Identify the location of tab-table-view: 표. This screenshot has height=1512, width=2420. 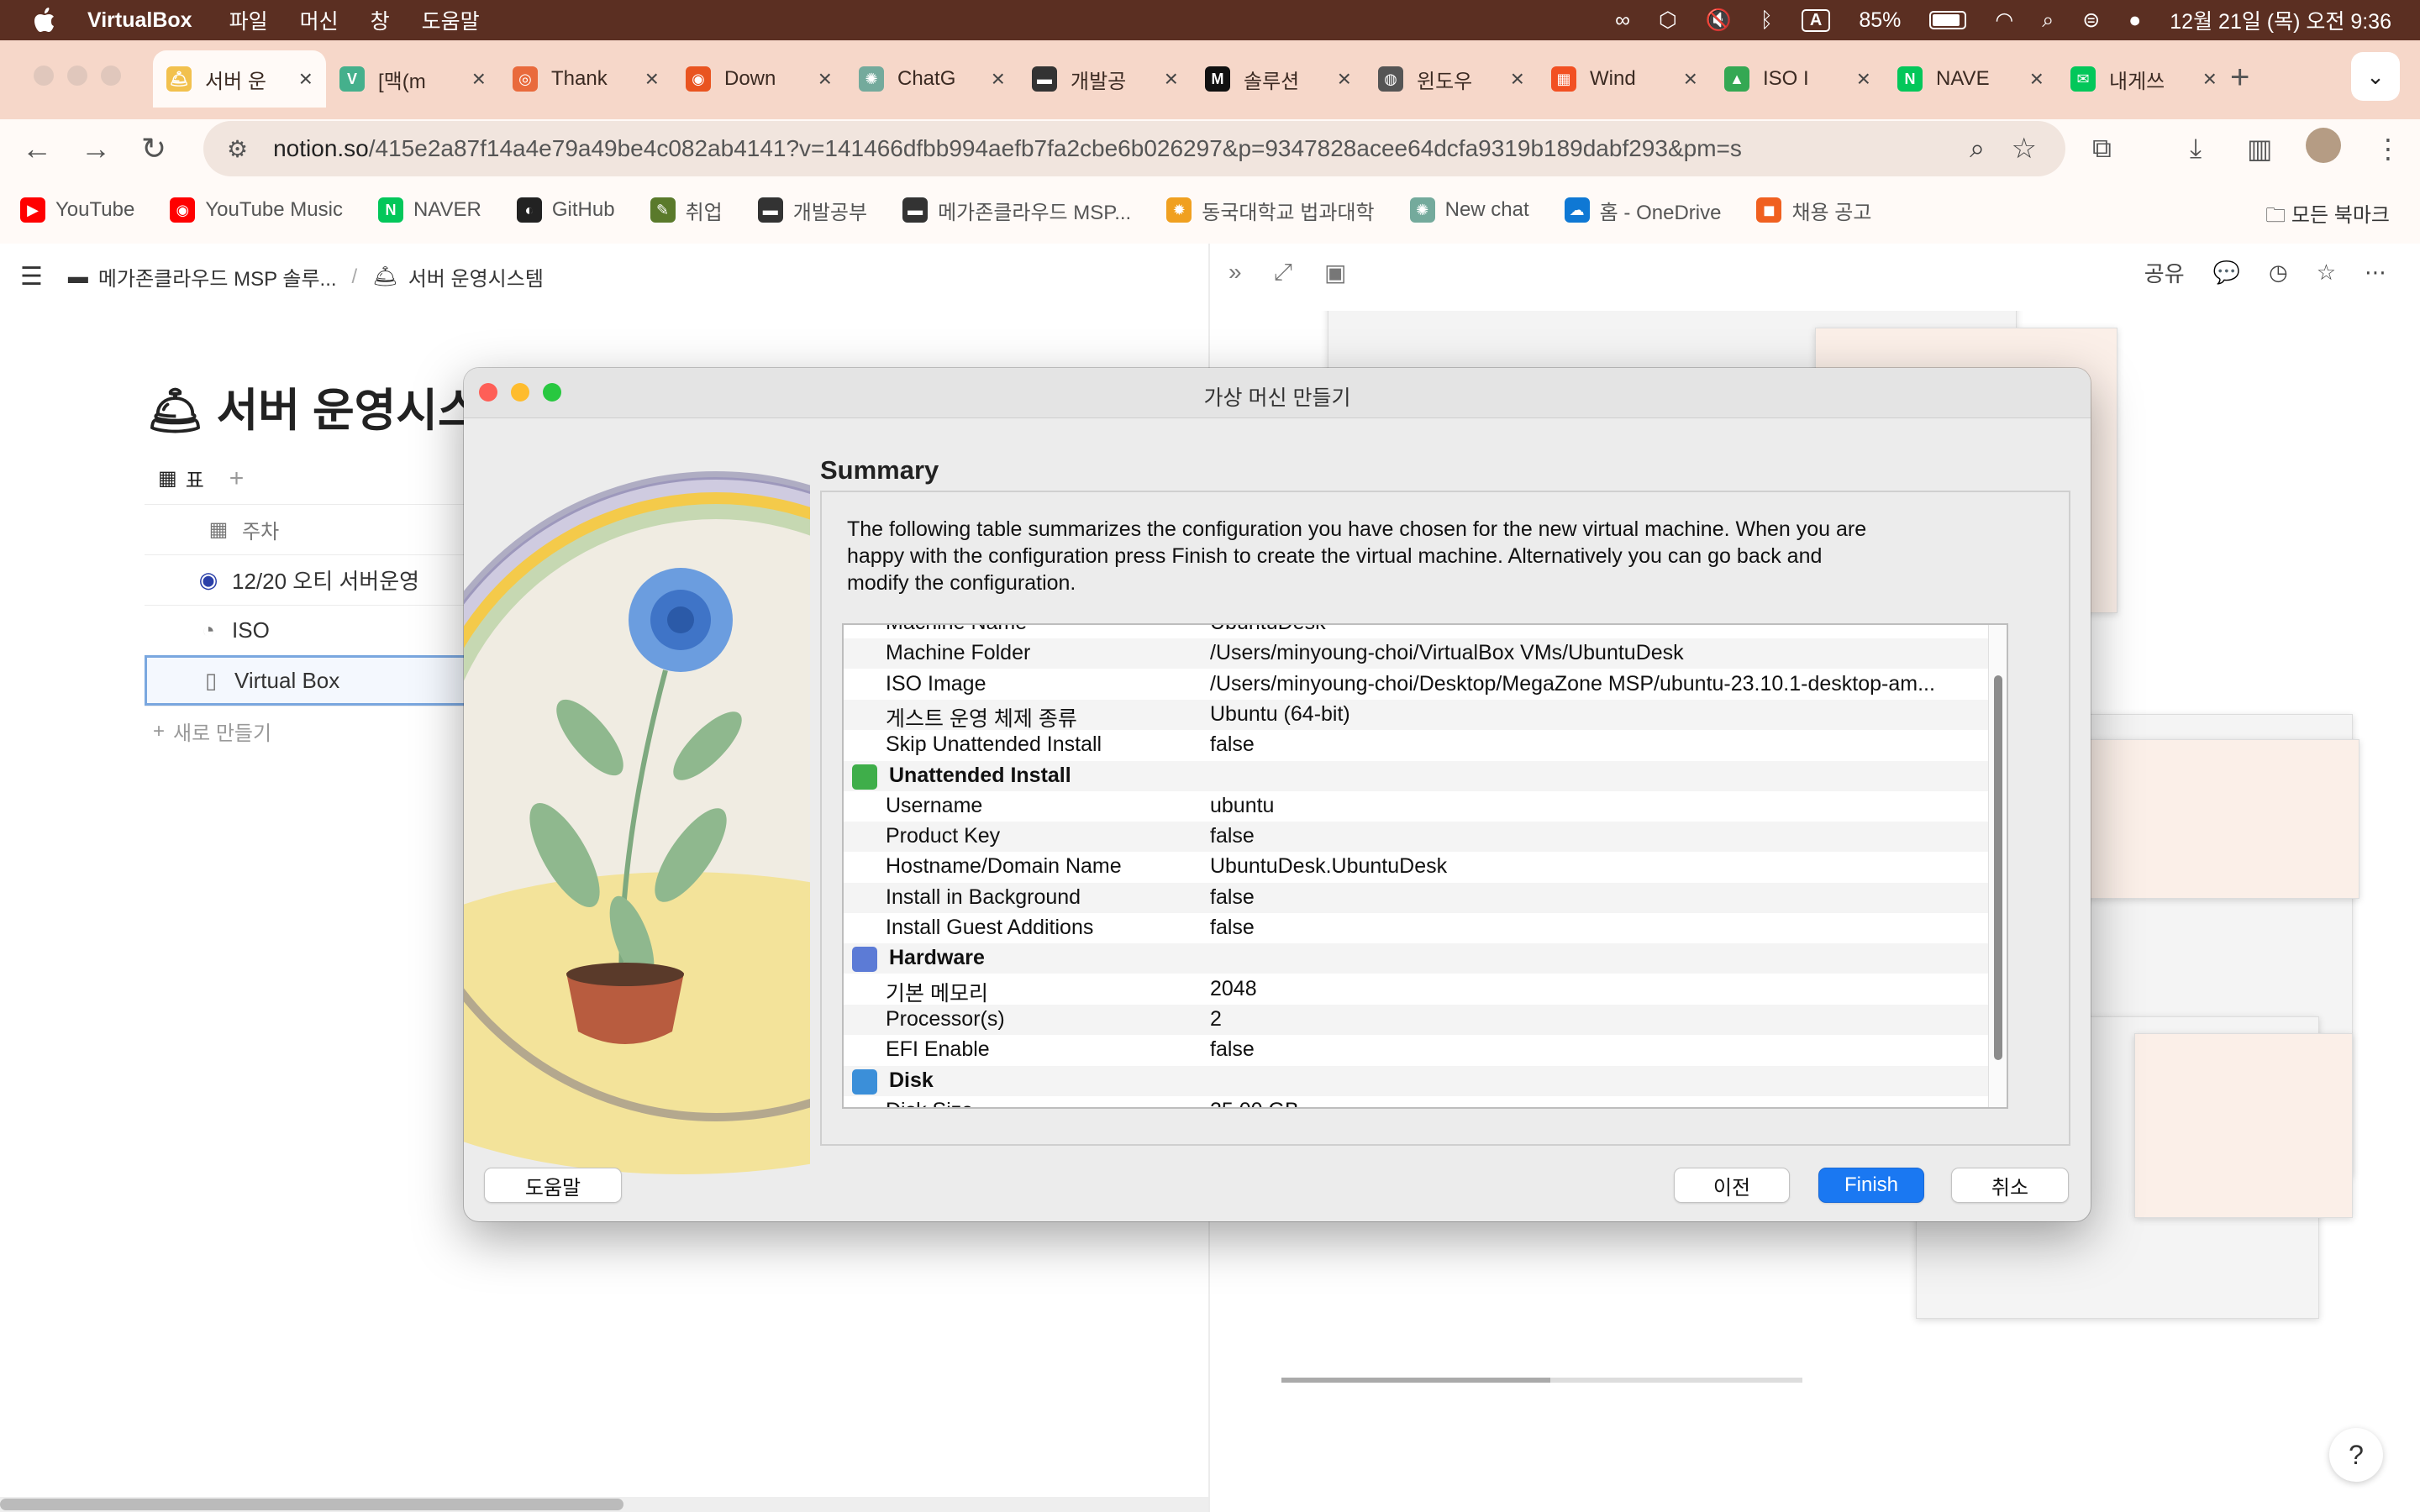
(195, 478).